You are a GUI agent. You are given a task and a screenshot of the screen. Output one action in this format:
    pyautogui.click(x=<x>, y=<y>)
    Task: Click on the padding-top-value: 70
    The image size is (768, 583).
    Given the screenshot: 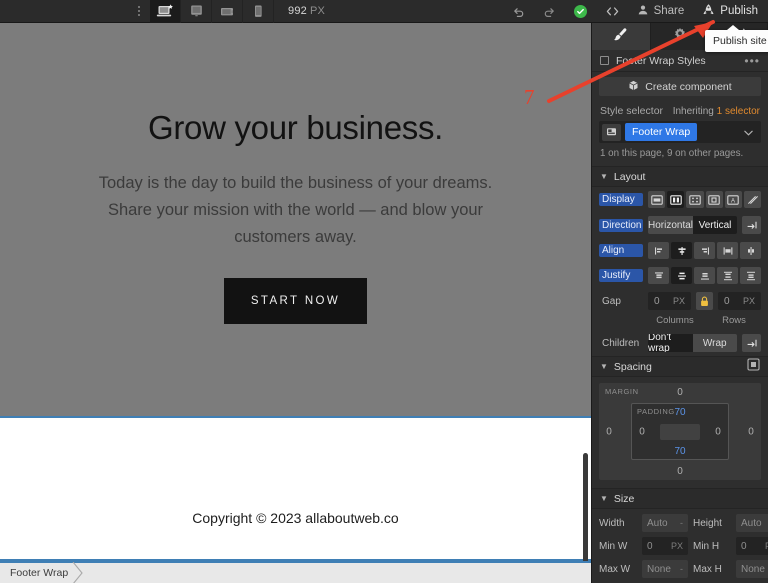 What is the action you would take?
    pyautogui.click(x=679, y=412)
    